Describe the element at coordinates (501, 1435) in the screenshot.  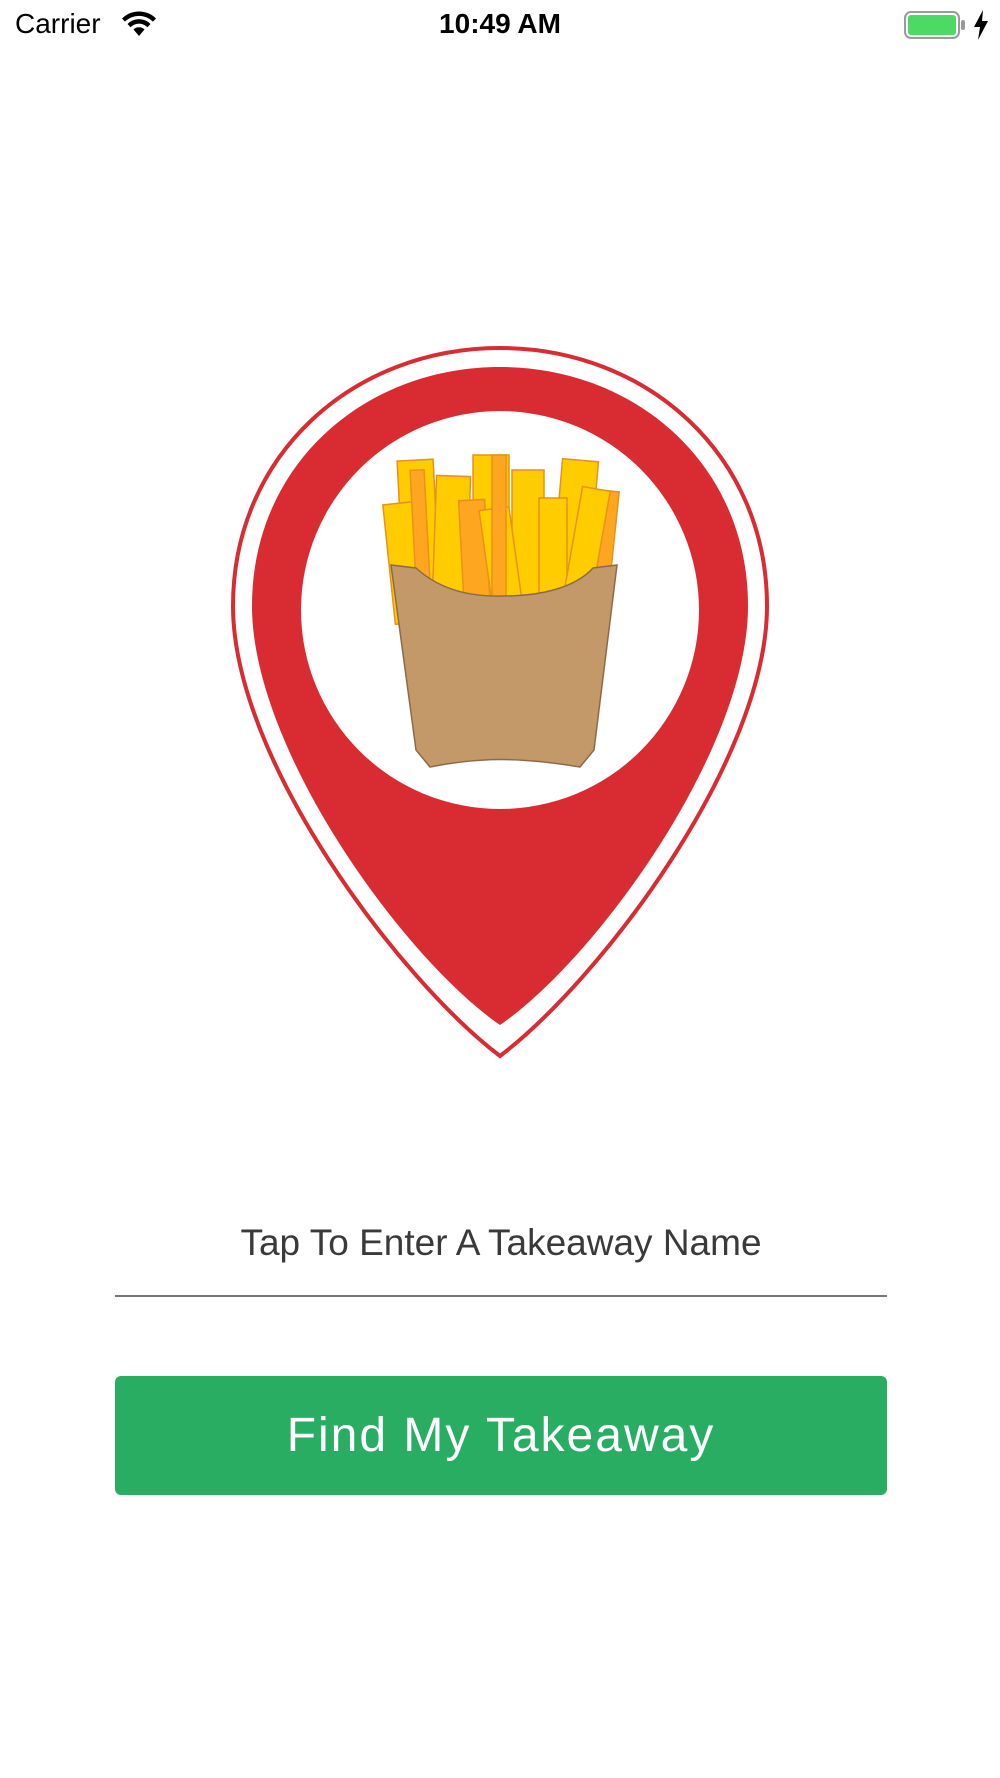
I see `find-my-takeaway-button: Find My Takeaway` at that location.